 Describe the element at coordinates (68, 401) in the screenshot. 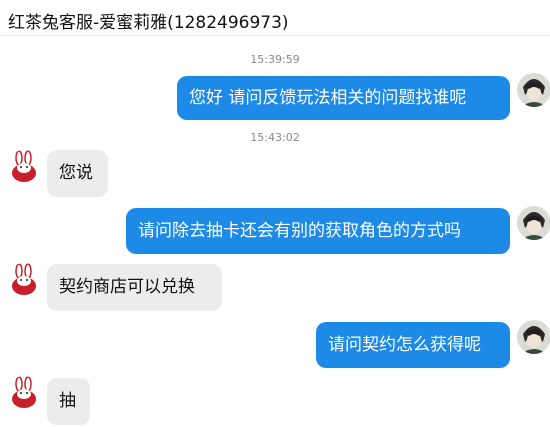

I see `message-bubble-incoming: 抽` at that location.